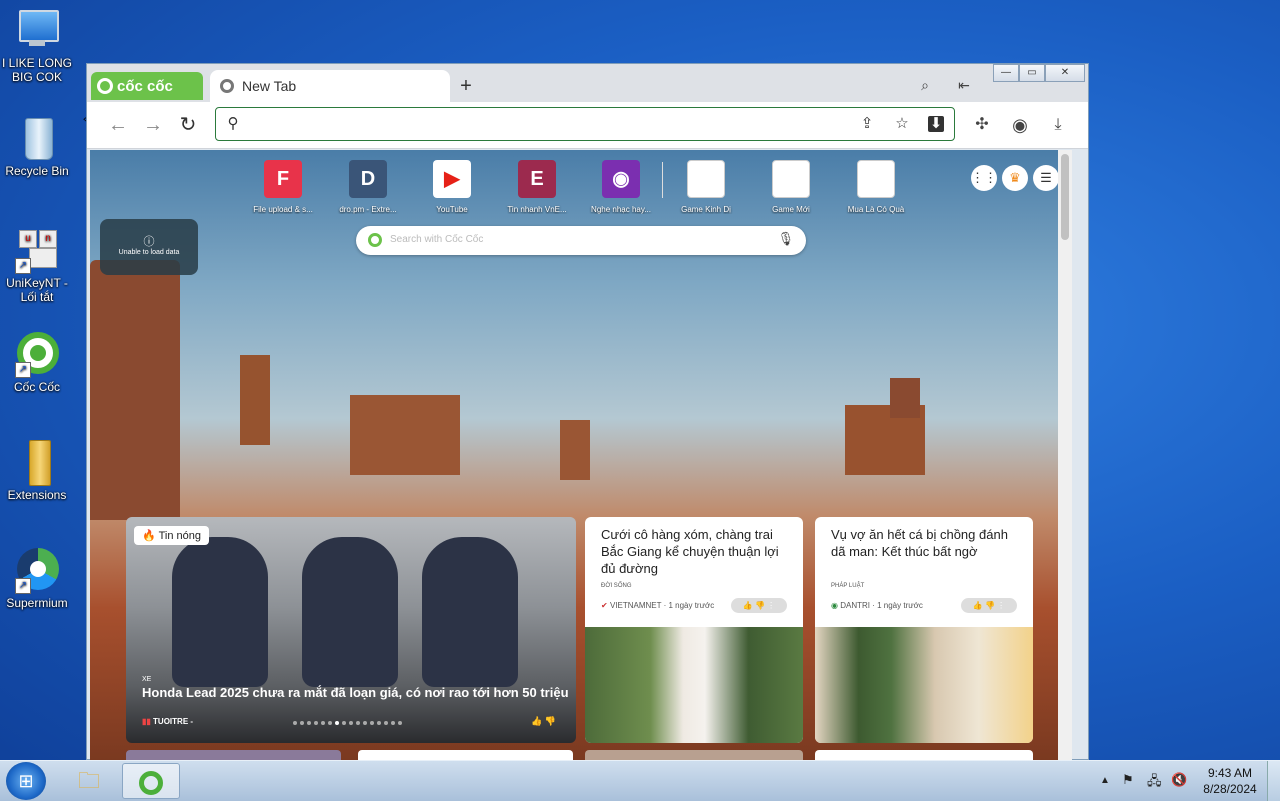  What do you see at coordinates (876, 187) in the screenshot?
I see `quick-link: Mua Là Có Quà` at bounding box center [876, 187].